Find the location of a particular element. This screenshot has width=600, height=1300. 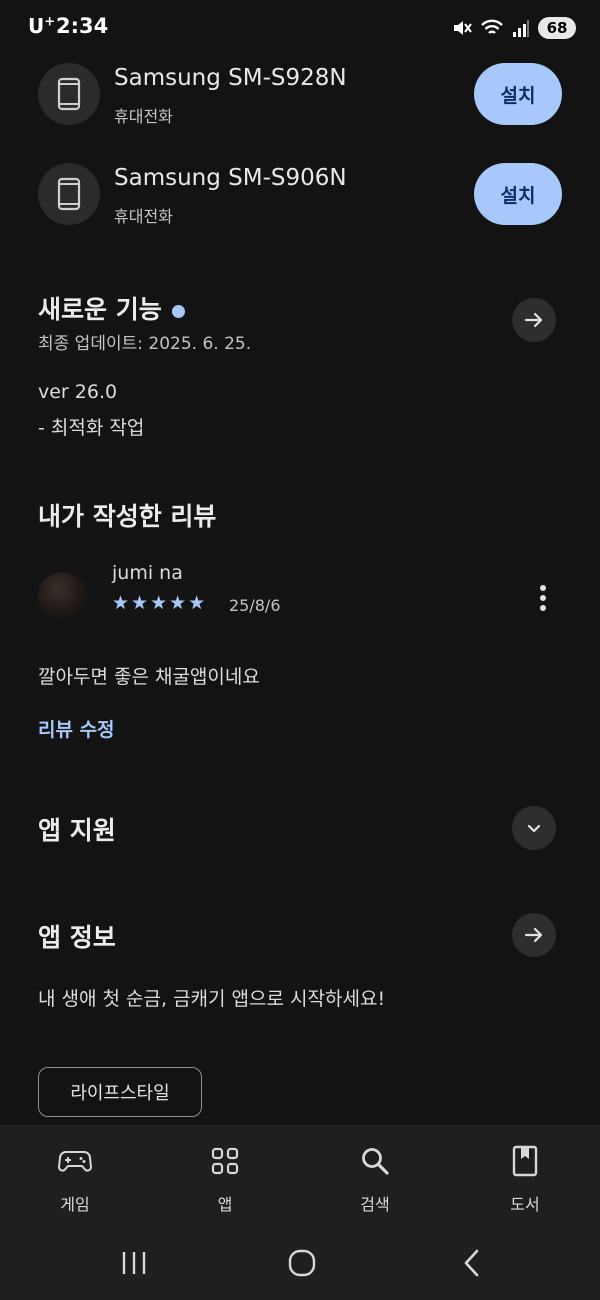

wifi-icon is located at coordinates (492, 26).